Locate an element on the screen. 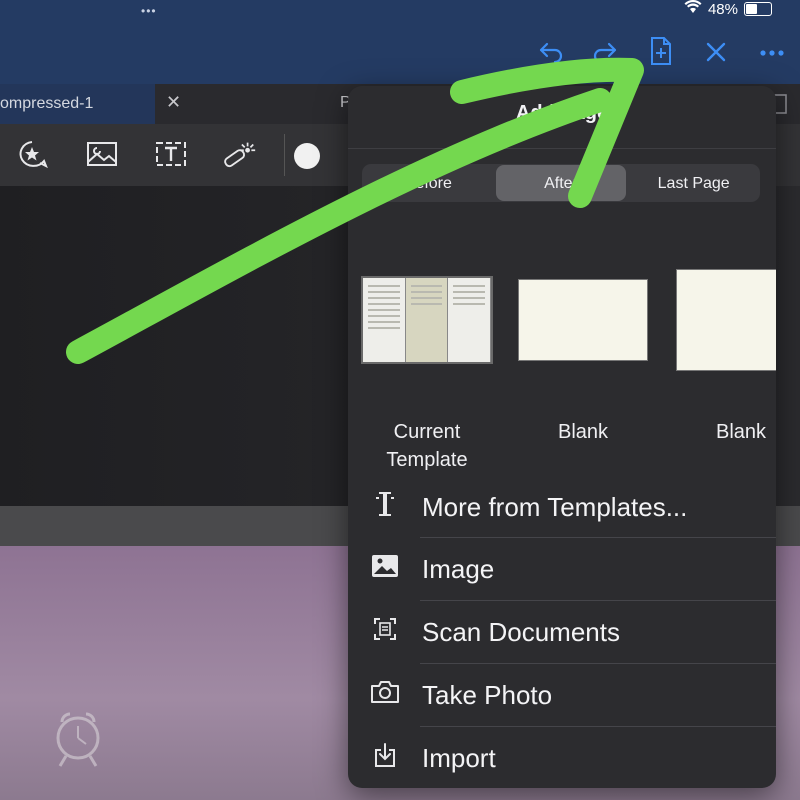  menu-take-photo: Take Photo is located at coordinates (562, 695).